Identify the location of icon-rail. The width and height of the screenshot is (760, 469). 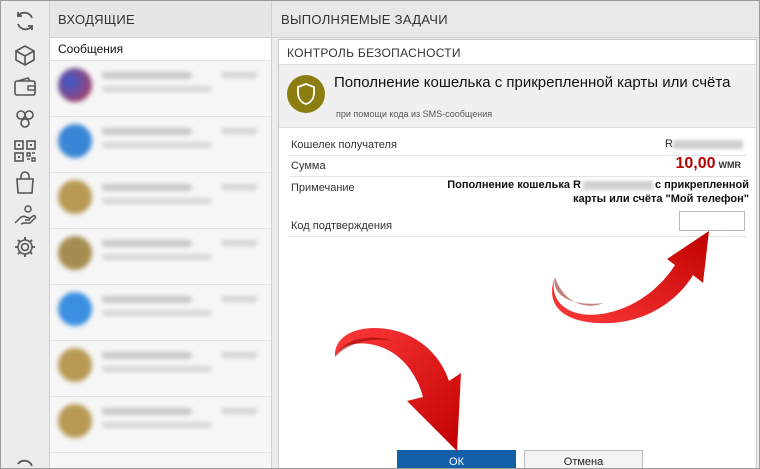
(25, 234).